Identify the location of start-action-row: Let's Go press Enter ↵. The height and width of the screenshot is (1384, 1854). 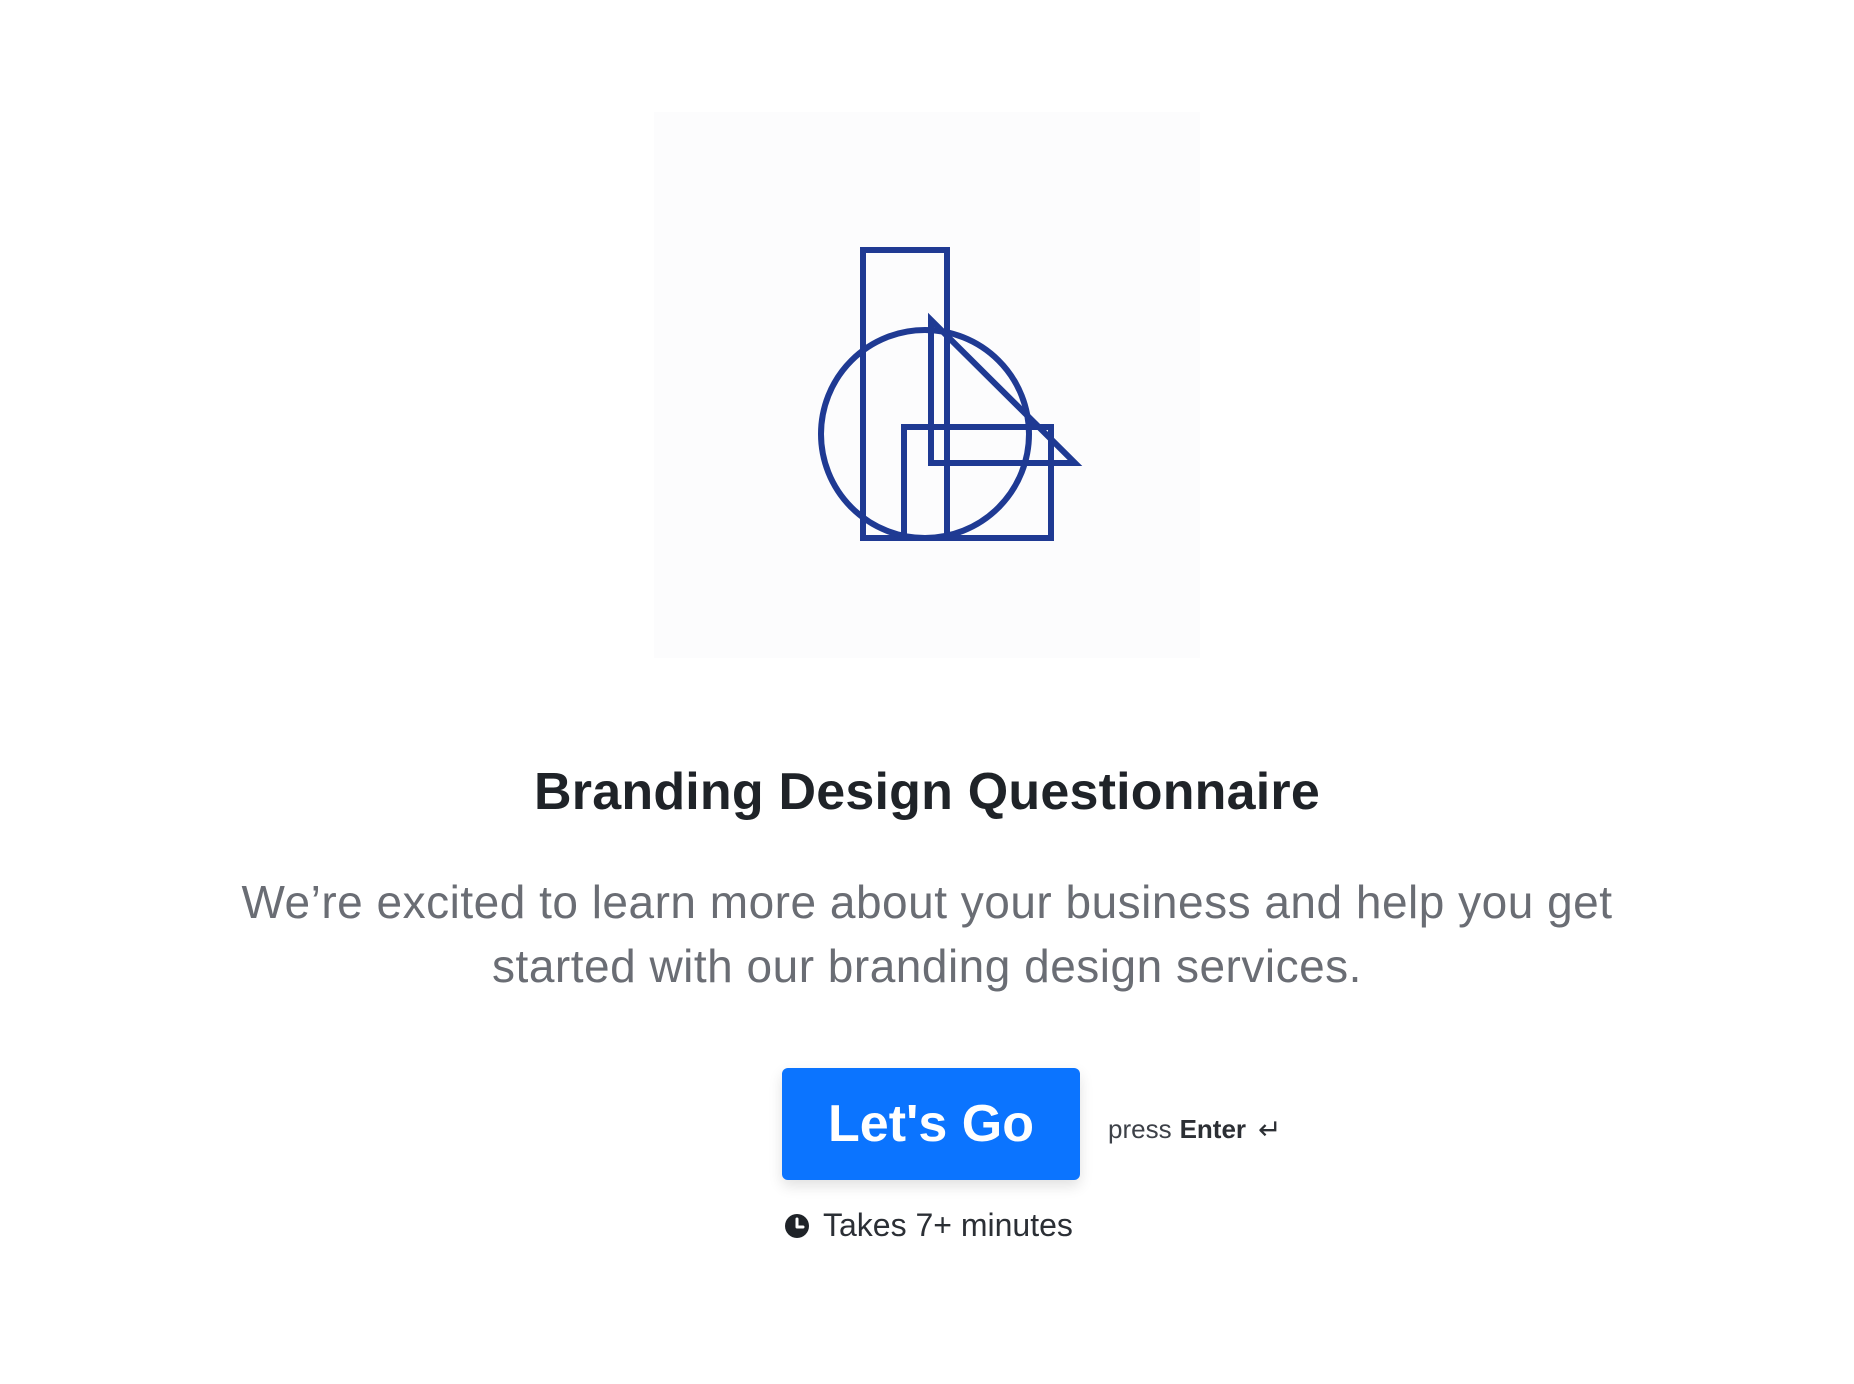
(1032, 1124).